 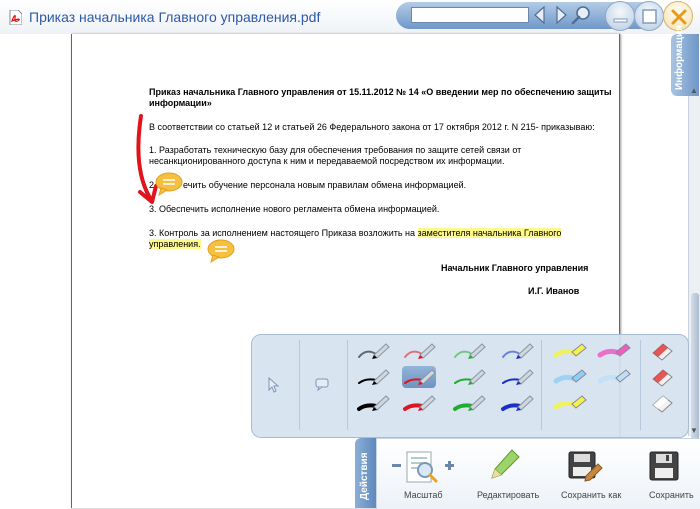 I want to click on edit-icon, so click(x=503, y=466).